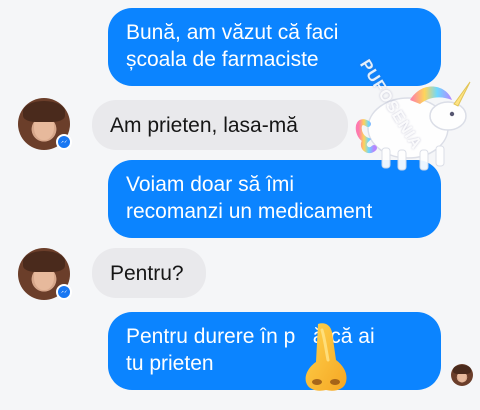 Image resolution: width=480 pixels, height=410 pixels. What do you see at coordinates (250, 336) in the screenshot?
I see `message-text: Pentru durere în p ă că ai` at bounding box center [250, 336].